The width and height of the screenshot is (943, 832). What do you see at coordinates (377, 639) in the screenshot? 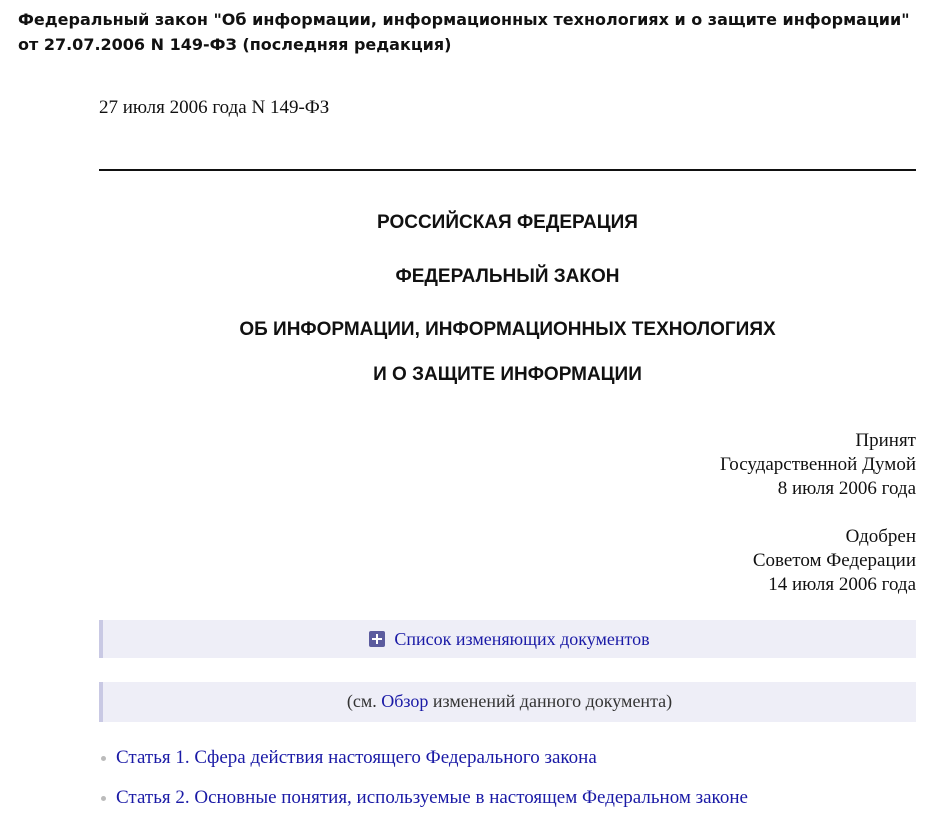
I see `plus-square-icon` at bounding box center [377, 639].